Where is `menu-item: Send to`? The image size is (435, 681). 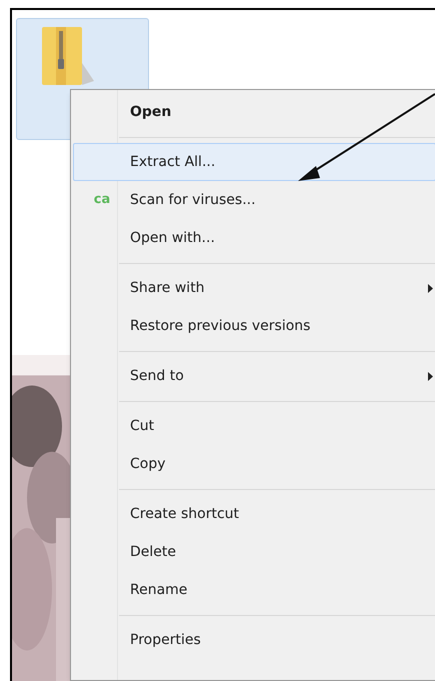
menu-item: Send to is located at coordinates (254, 376).